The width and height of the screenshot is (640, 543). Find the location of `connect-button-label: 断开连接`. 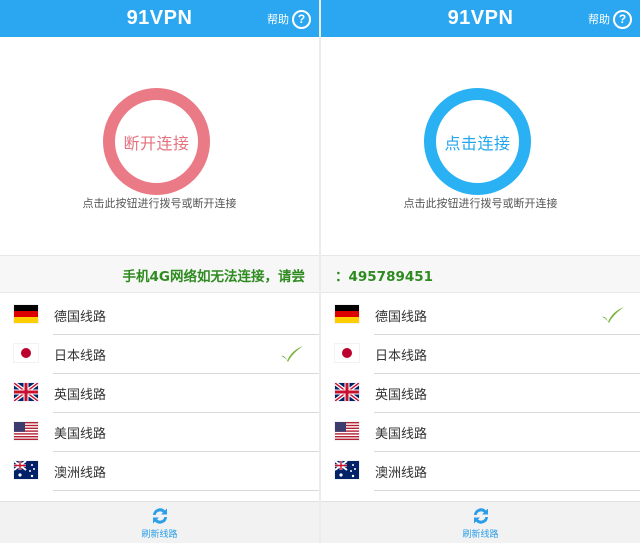

connect-button-label: 断开连接 is located at coordinates (156, 143).